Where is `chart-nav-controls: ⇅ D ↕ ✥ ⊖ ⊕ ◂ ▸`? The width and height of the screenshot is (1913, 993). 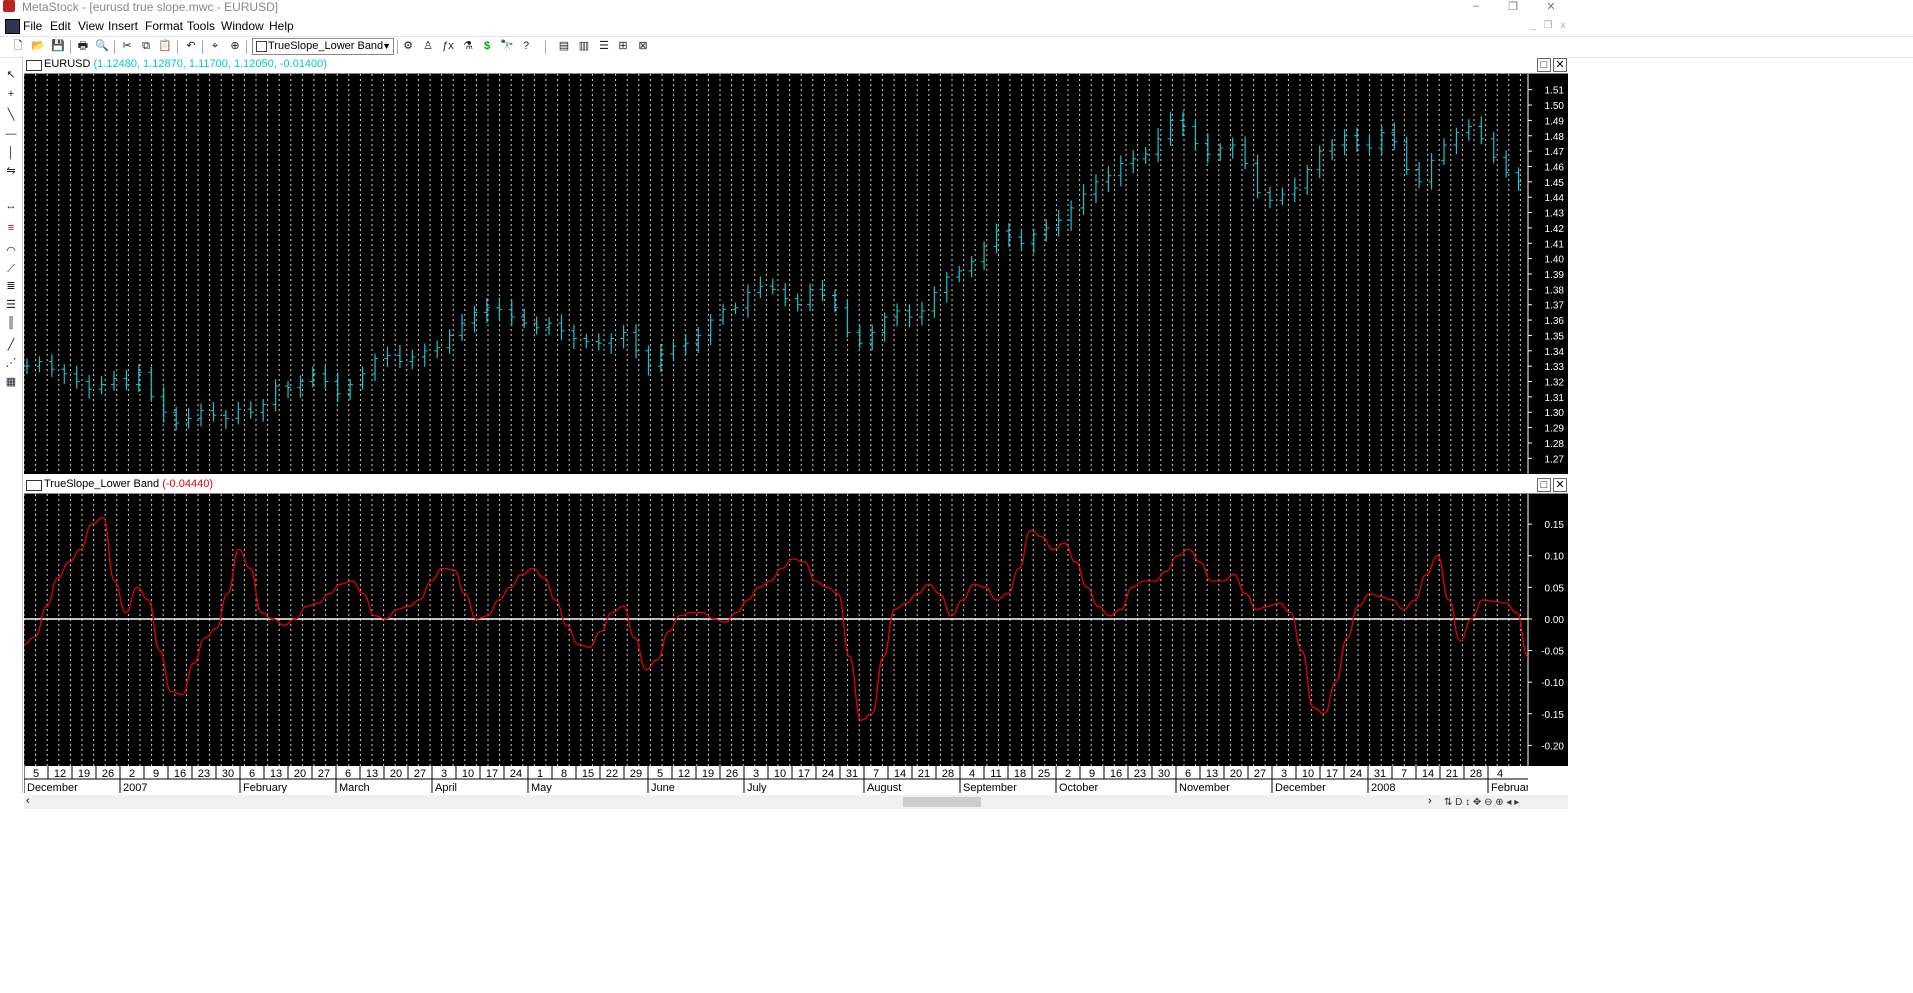 chart-nav-controls: ⇅ D ↕ ✥ ⊖ ⊕ ◂ ▸ is located at coordinates (1481, 802).